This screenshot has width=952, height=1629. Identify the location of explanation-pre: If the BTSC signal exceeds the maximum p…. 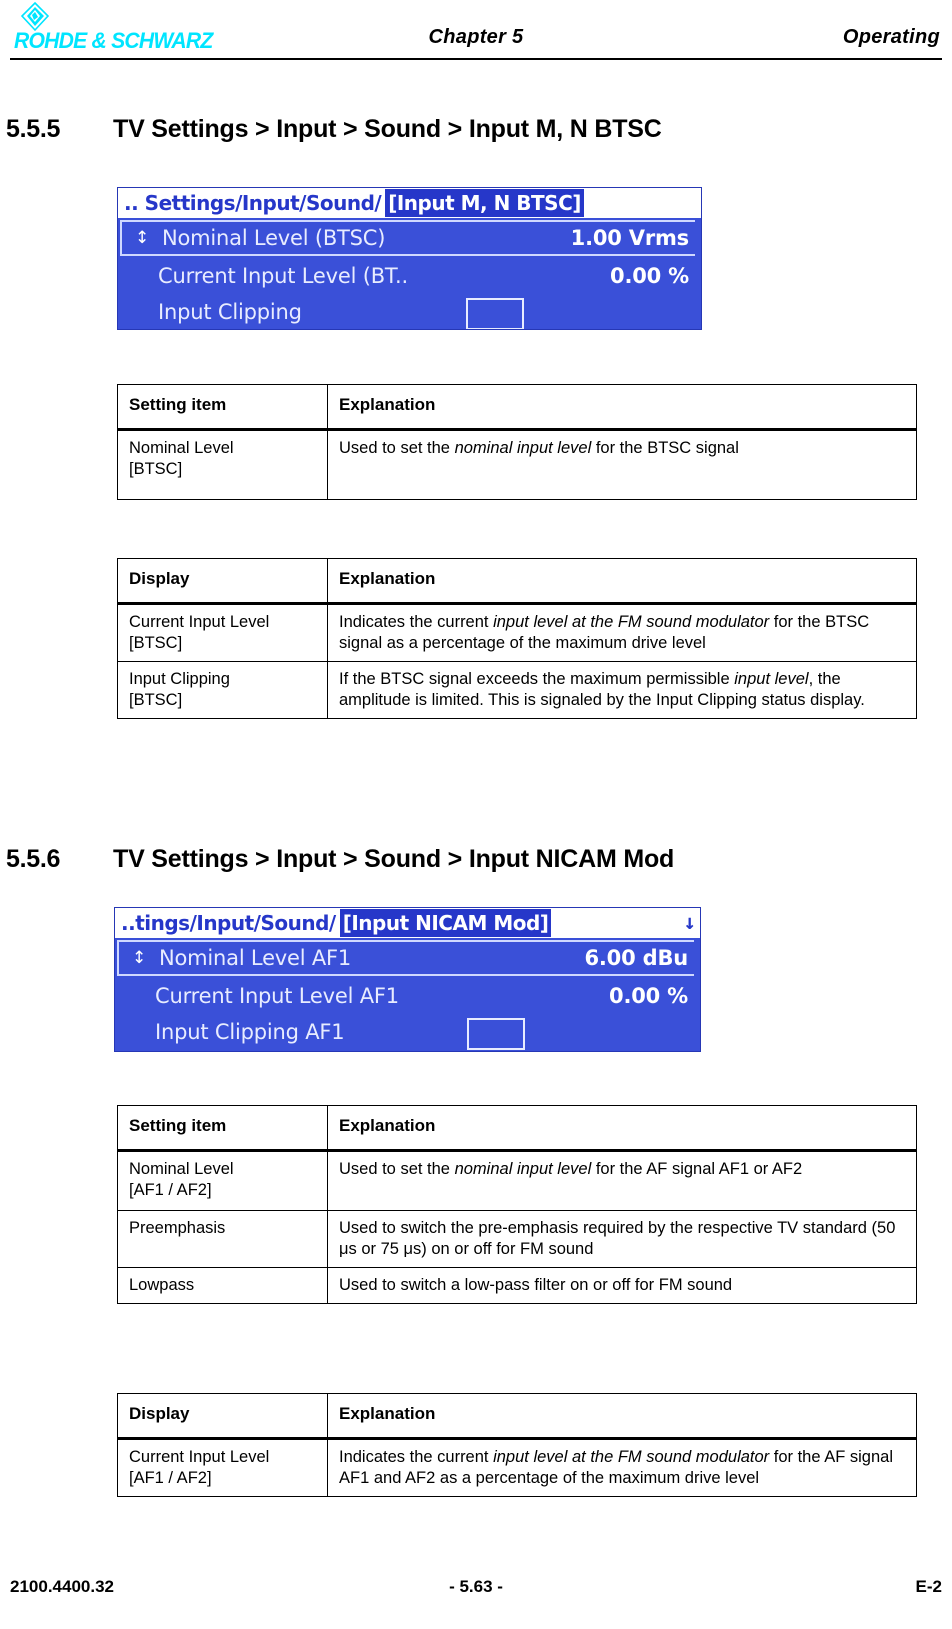
(537, 678).